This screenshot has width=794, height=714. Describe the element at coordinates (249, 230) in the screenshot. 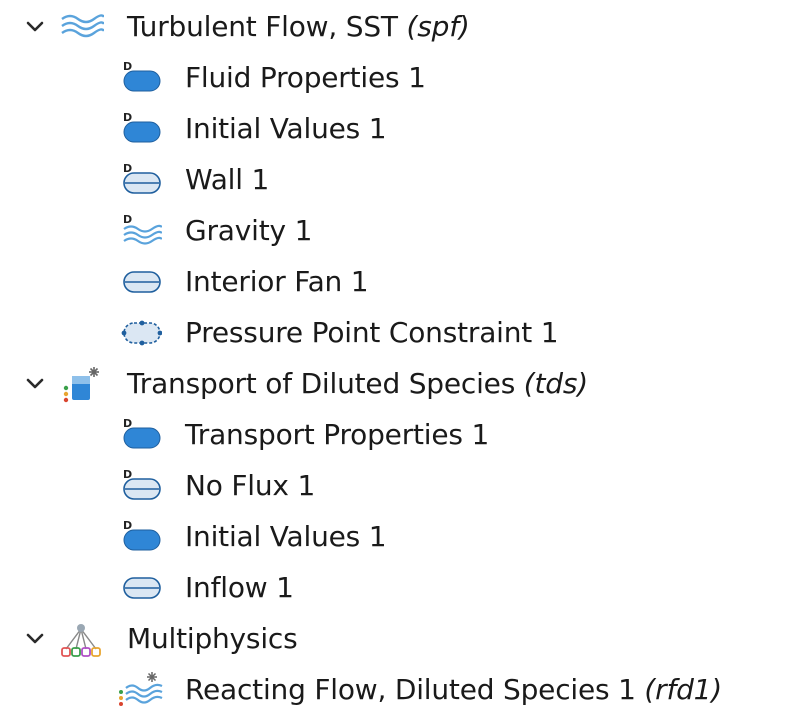

I see `tree-item-label: Gravity 1` at that location.